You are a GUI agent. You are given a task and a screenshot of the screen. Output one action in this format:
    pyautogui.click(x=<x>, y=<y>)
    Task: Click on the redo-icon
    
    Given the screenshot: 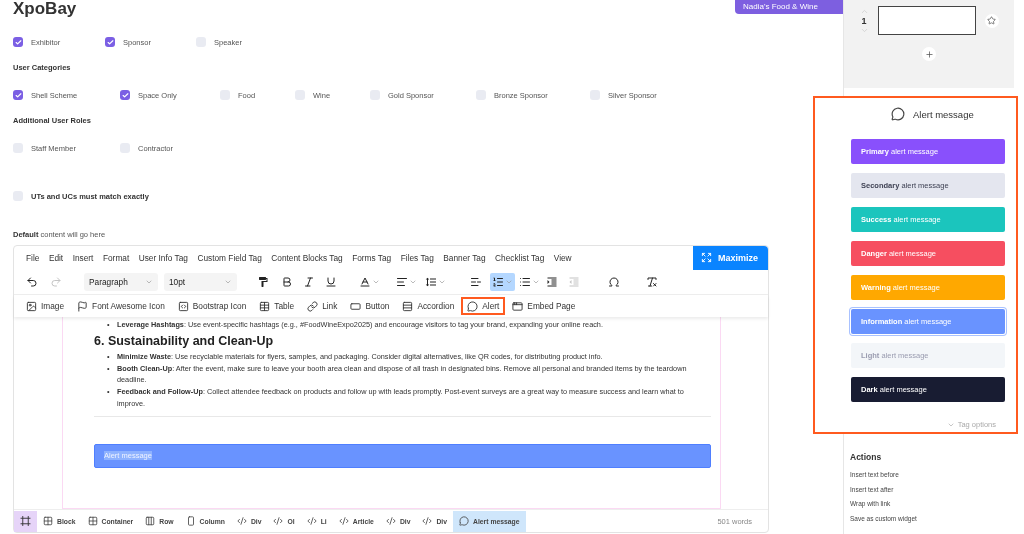 What is the action you would take?
    pyautogui.click(x=56, y=282)
    